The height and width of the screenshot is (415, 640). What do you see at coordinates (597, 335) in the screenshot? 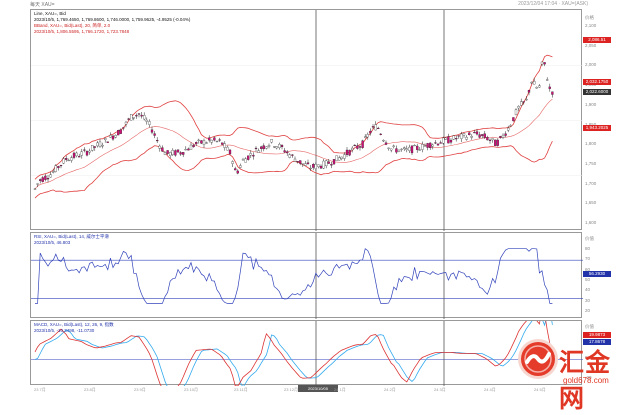
I see `macd-value-tag: 19.9873` at bounding box center [597, 335].